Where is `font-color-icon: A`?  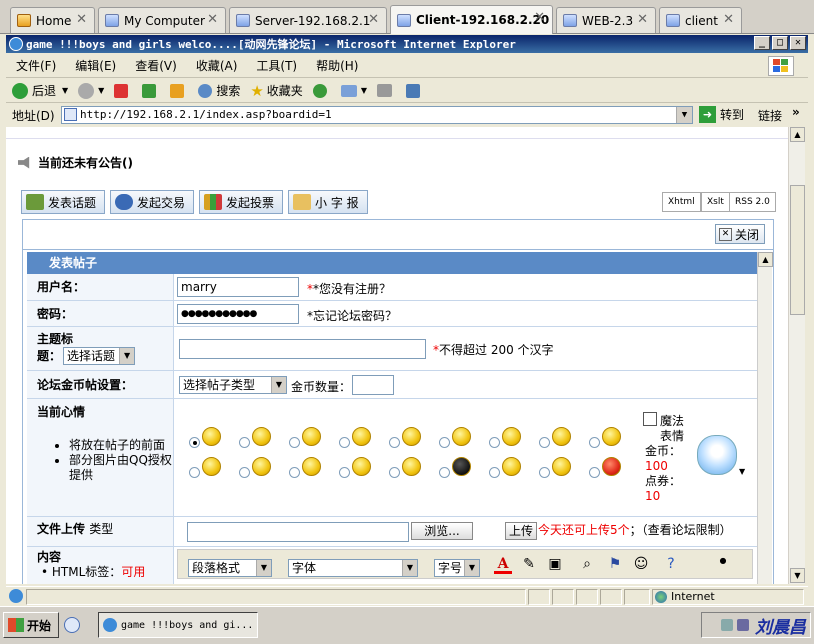 font-color-icon: A is located at coordinates (503, 565).